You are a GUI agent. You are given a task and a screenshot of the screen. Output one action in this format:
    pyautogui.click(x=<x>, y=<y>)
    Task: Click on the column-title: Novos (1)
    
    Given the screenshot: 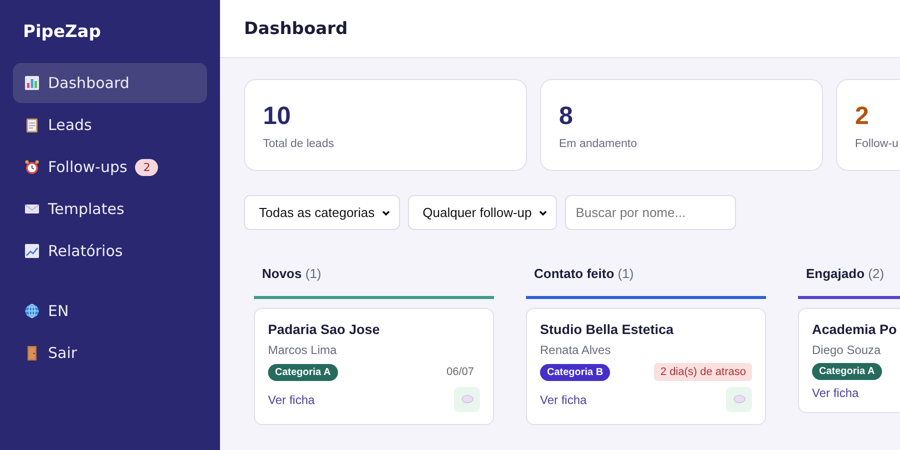 What is the action you would take?
    pyautogui.click(x=291, y=274)
    